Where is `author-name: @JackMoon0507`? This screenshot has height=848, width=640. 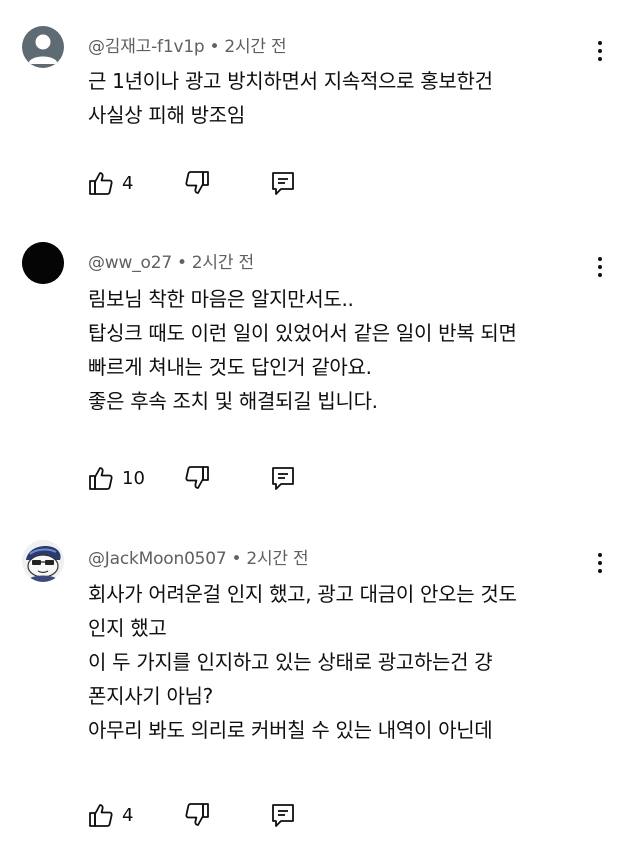 author-name: @JackMoon0507 is located at coordinates (157, 559).